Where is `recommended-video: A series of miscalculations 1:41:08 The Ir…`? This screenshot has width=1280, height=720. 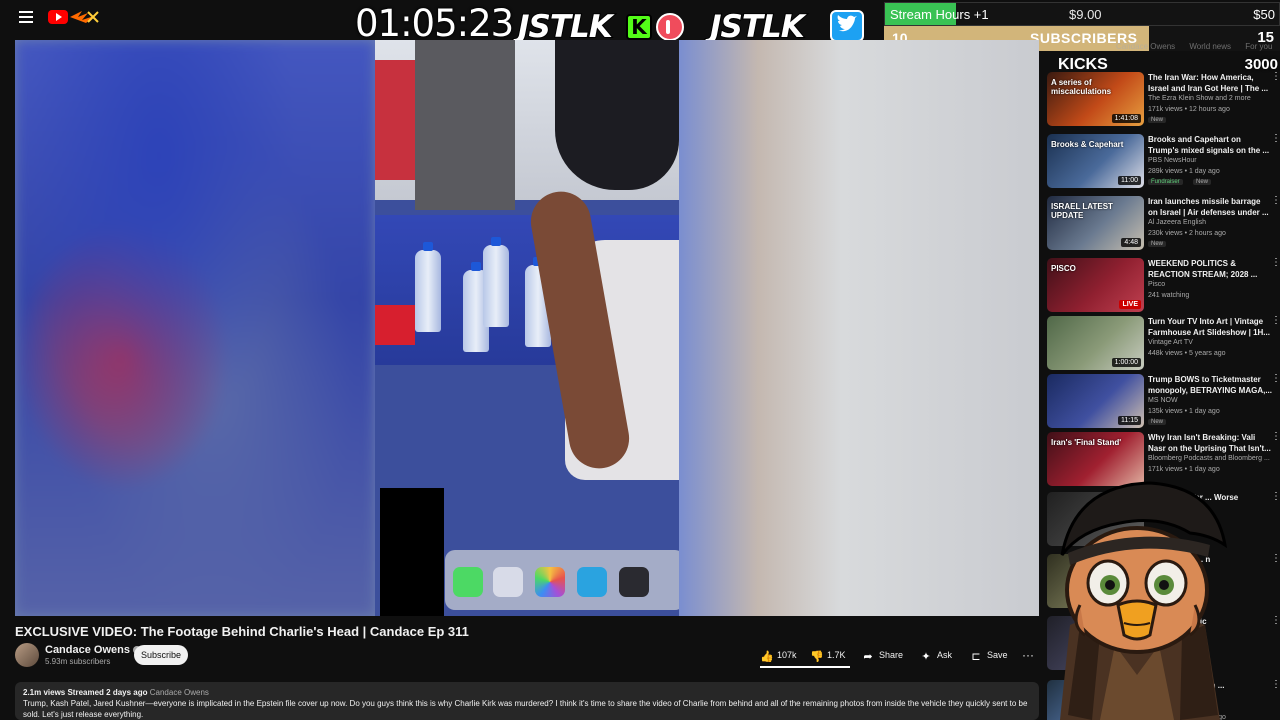
recommended-video: A series of miscalculations 1:41:08 The Ir… is located at coordinates (1163, 101).